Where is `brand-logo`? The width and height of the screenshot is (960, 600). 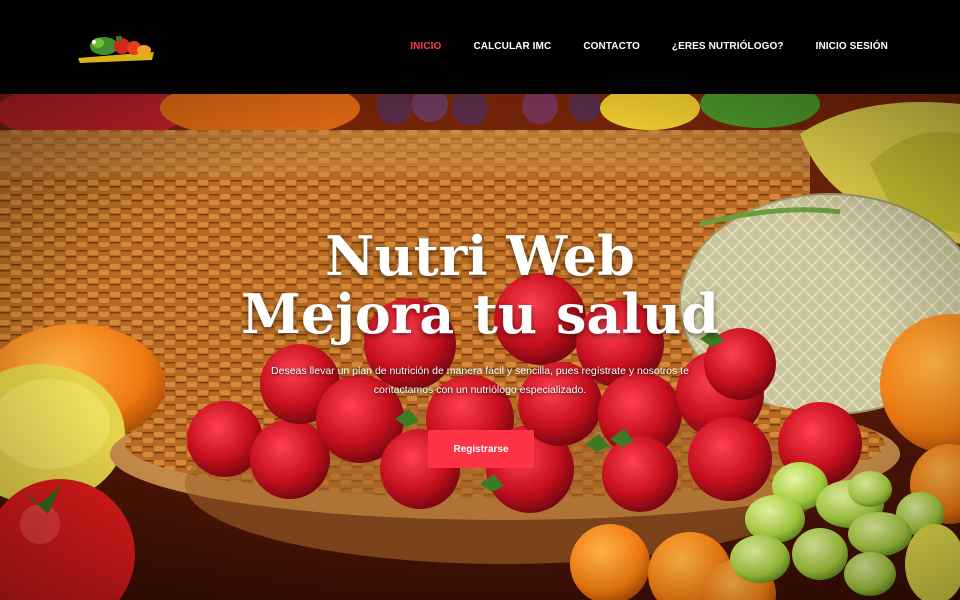
brand-logo is located at coordinates (116, 47).